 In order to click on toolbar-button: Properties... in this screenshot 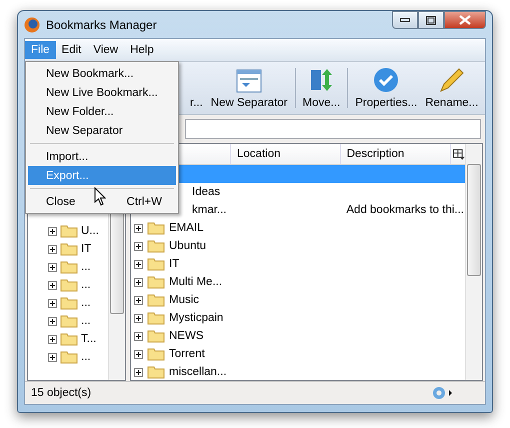, I will do `click(386, 88)`.